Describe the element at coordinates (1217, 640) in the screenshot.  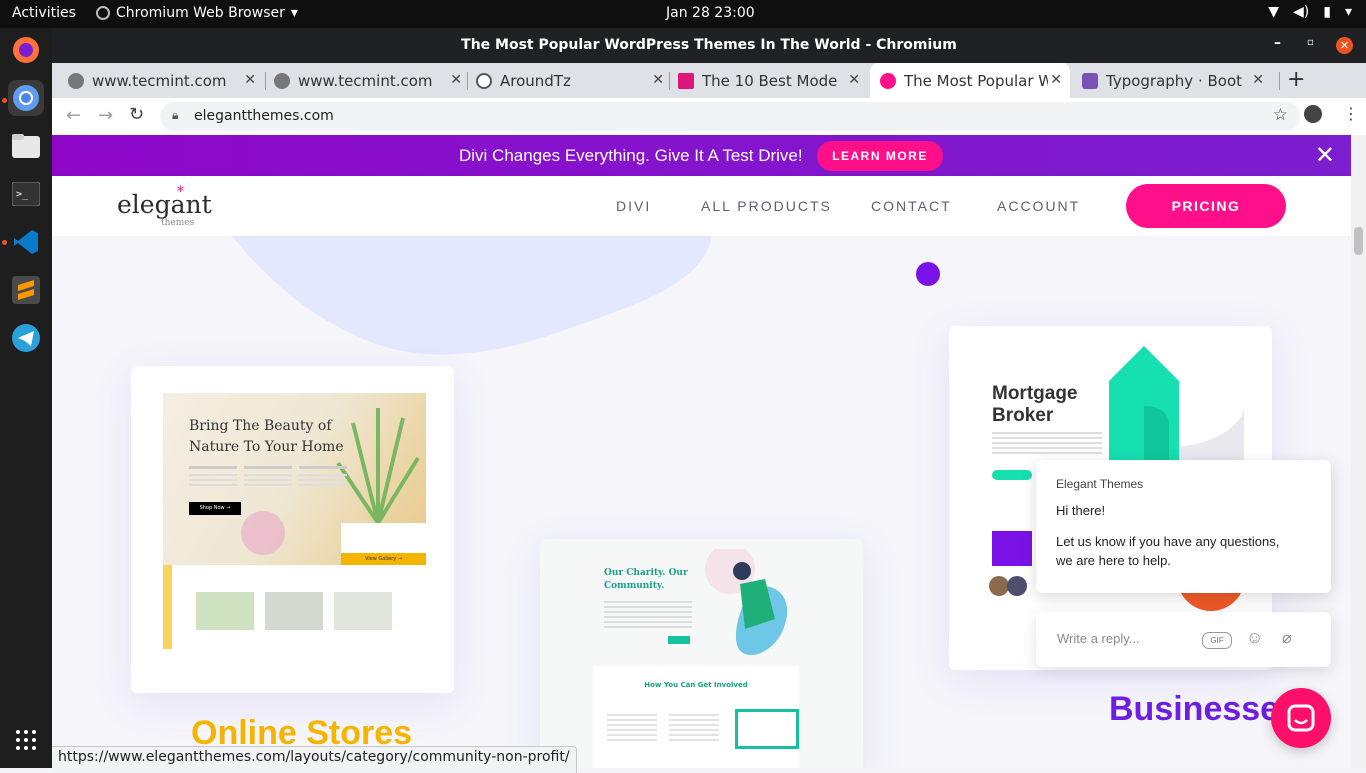
I see `gif-button: GIF` at that location.